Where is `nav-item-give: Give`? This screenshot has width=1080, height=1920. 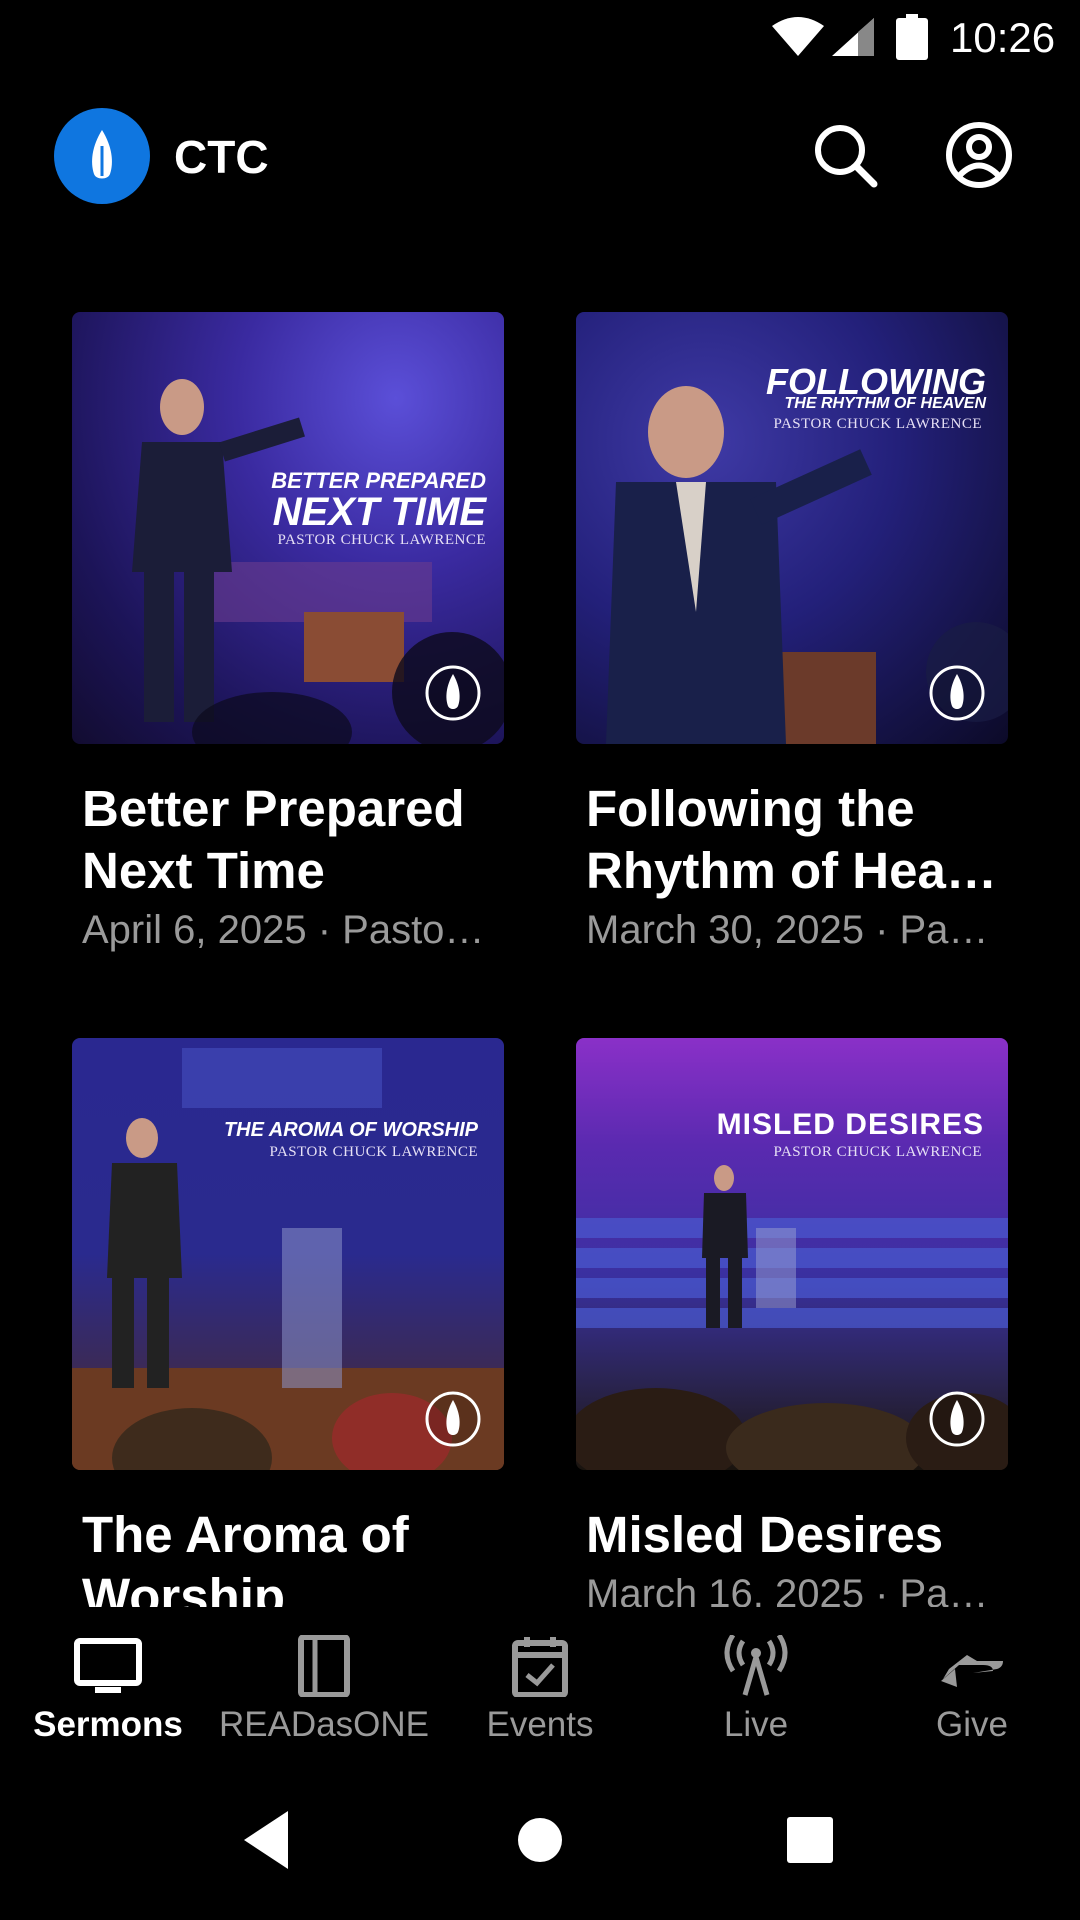
nav-item-give: Give is located at coordinates (972, 1695).